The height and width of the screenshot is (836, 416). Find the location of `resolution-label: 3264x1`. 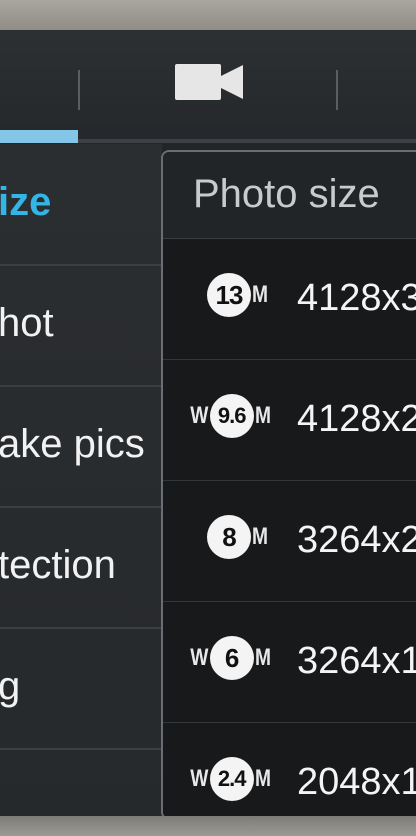

resolution-label: 3264x1 is located at coordinates (356, 661).